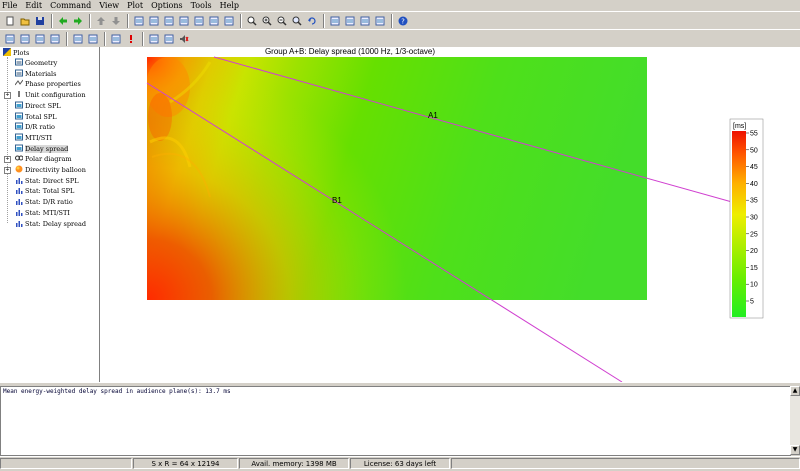 This screenshot has height=471, width=800. I want to click on tree-item-stat-total-spl: Stat: Total SPL, so click(44, 191).